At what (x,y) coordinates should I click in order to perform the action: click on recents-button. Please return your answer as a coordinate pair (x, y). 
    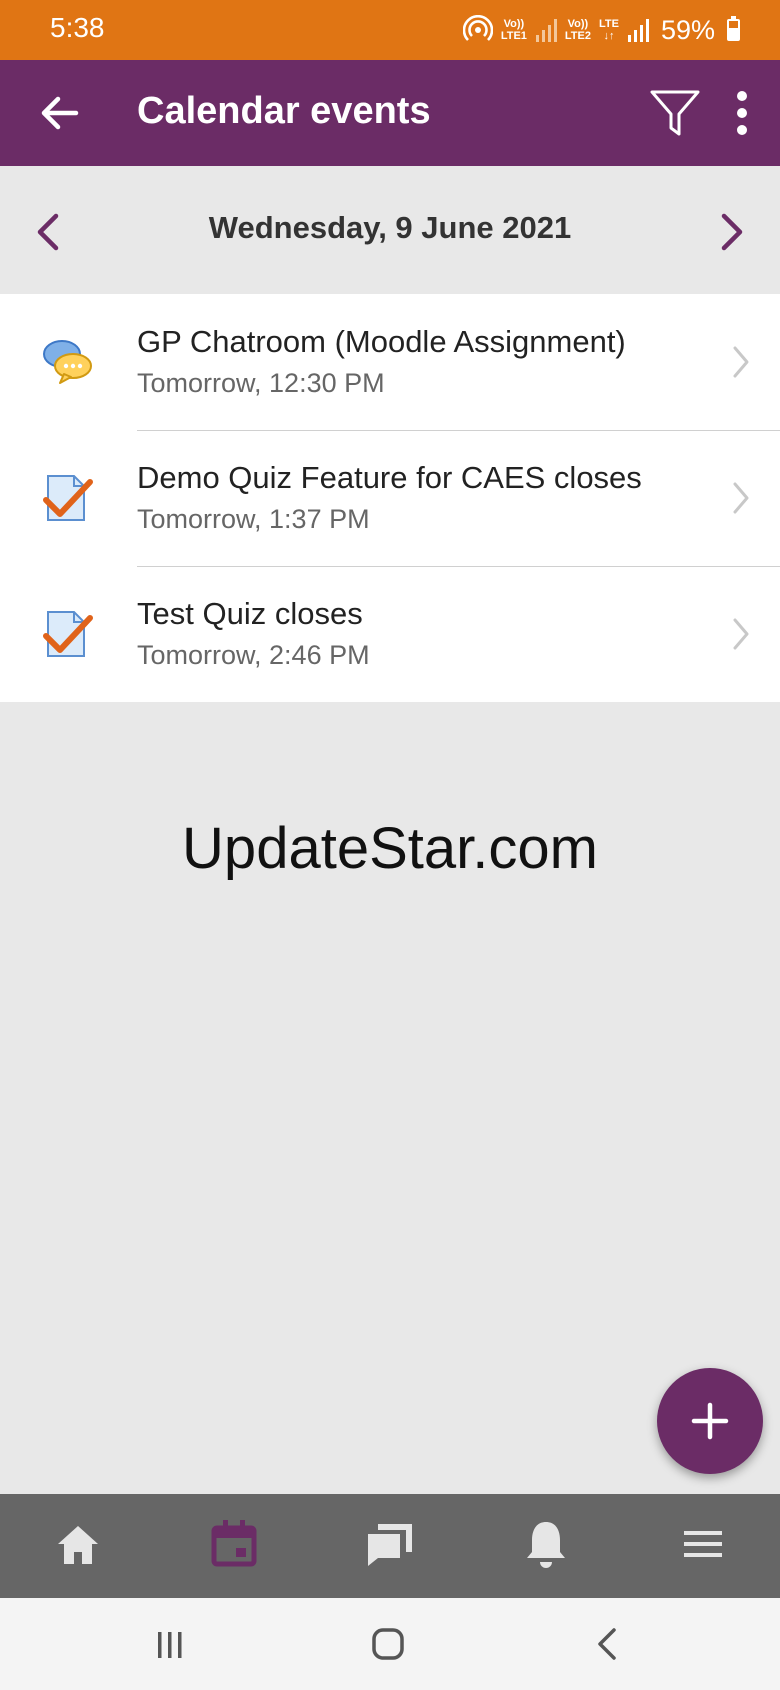
    Looking at the image, I should click on (170, 1644).